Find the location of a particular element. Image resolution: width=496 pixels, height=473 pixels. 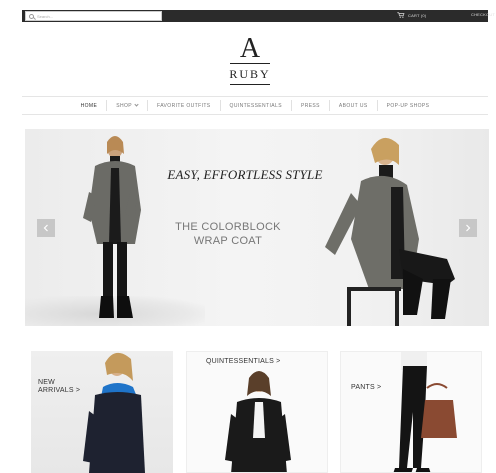

nav-label: SHOP is located at coordinates (124, 105).